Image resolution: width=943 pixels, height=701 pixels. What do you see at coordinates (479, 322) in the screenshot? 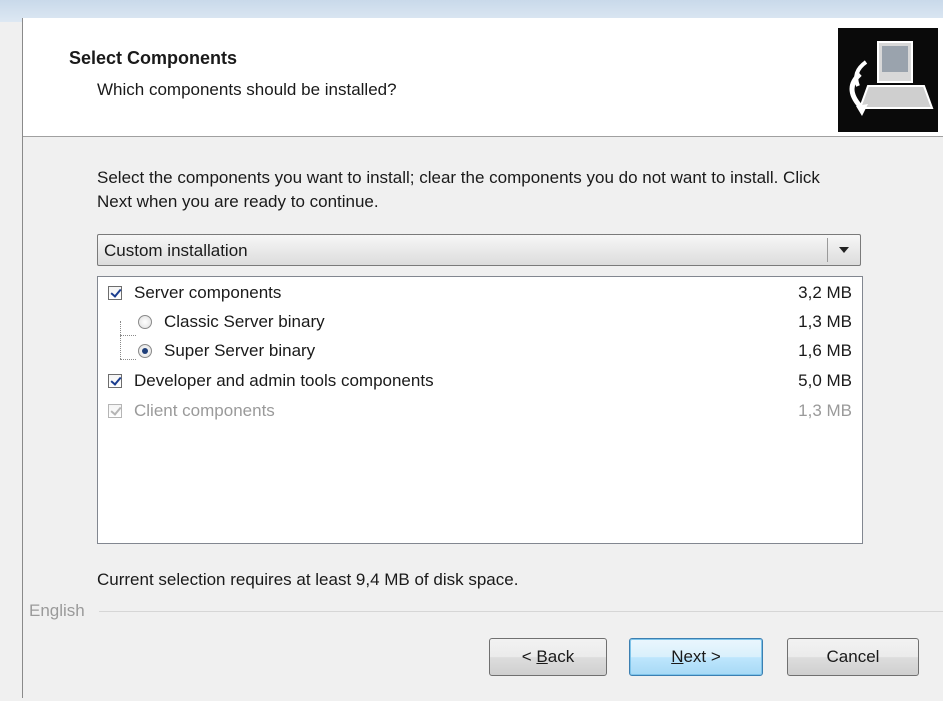
I see `component-row-classic-server: Classic Server binary 1,3 MB` at bounding box center [479, 322].